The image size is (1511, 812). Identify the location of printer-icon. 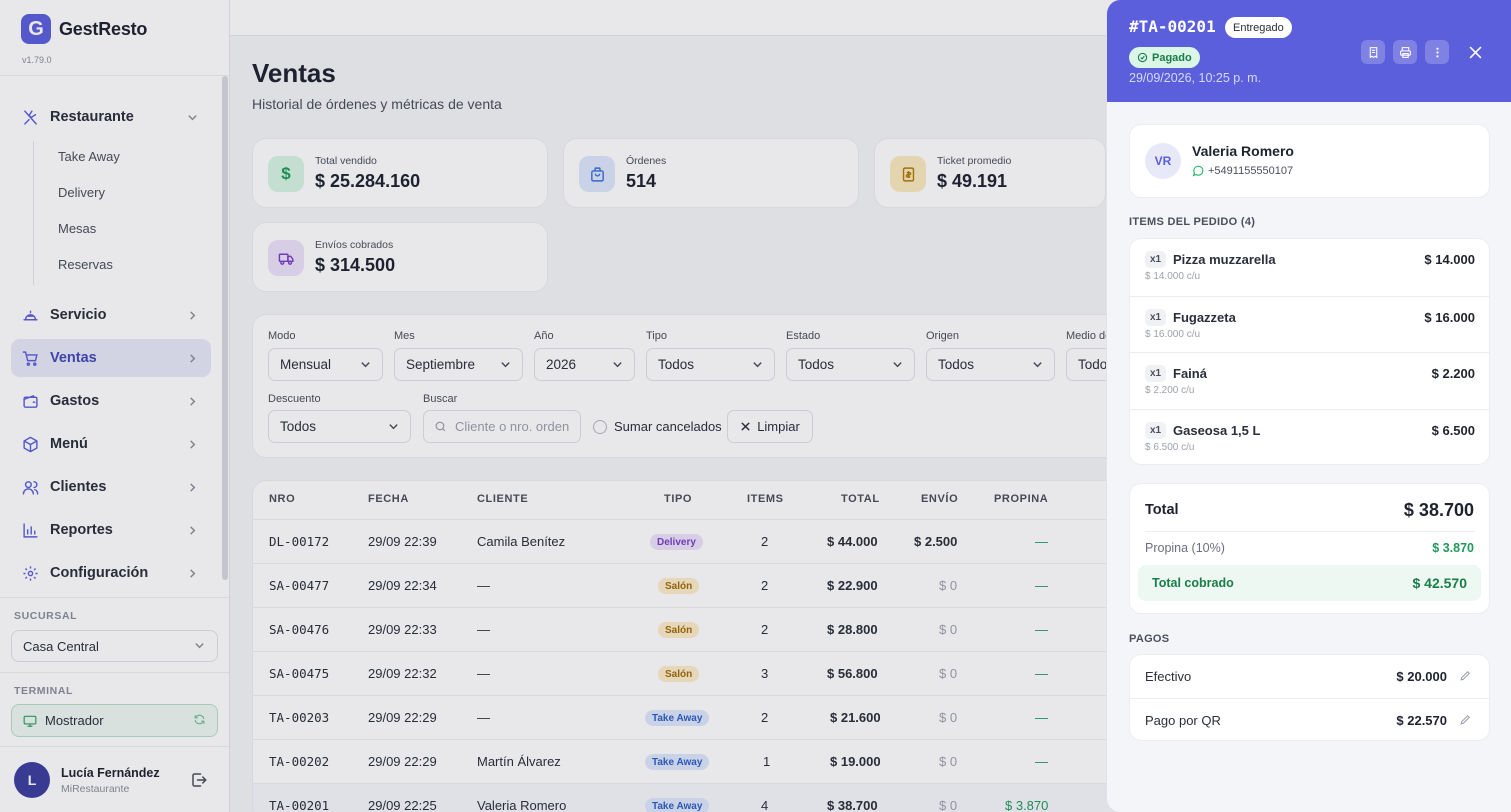
(1405, 52).